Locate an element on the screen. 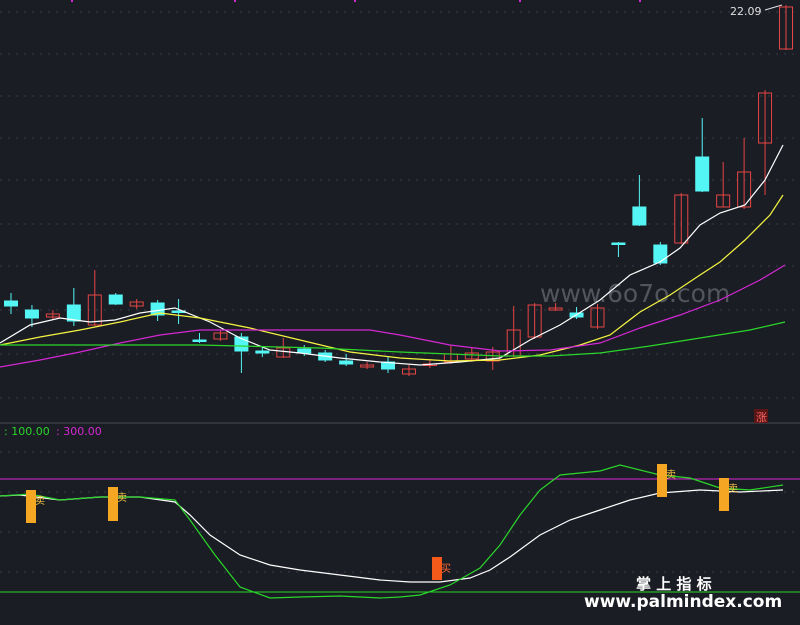 Image resolution: width=800 pixels, height=625 pixels. limit-up-text: 涨 is located at coordinates (761, 417).